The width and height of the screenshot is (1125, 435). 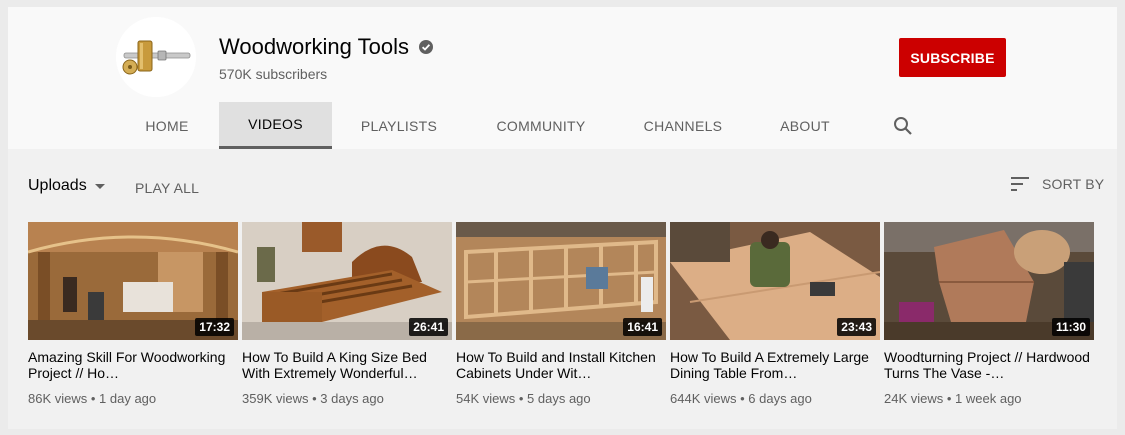 I want to click on tab-videos: VIDEOS, so click(x=275, y=125).